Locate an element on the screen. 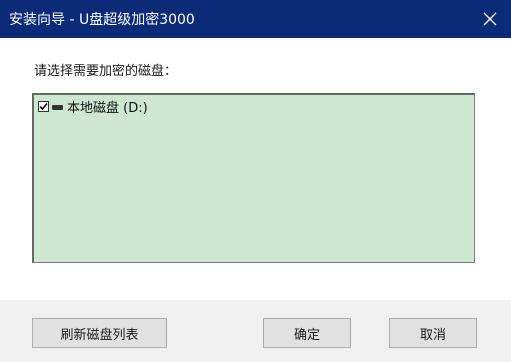  disk-select-prompt: 请选择需要加密的磁盘： is located at coordinates (106, 71).